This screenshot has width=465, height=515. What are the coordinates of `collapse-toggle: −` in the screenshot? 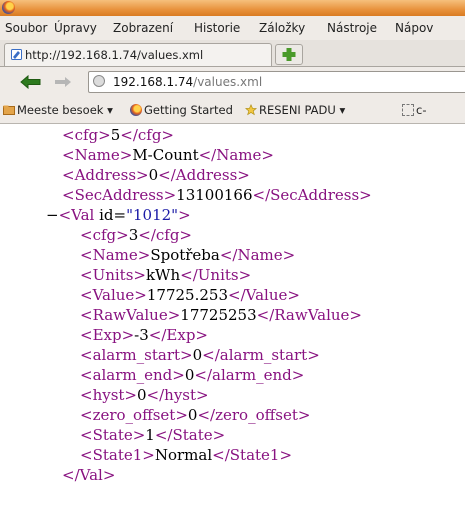 It's located at (52, 215).